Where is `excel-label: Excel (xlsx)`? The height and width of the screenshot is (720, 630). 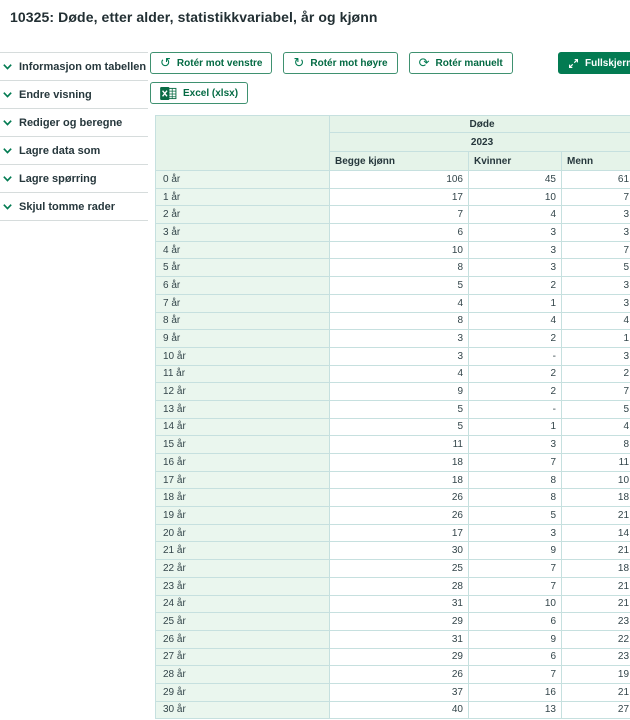
excel-label: Excel (xlsx) is located at coordinates (211, 93).